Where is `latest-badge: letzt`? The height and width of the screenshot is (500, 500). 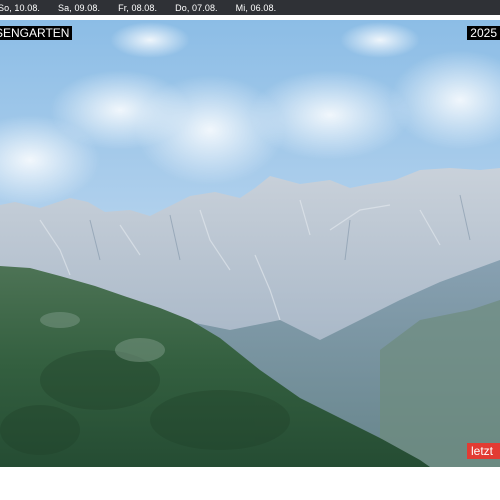
latest-badge: letzt is located at coordinates (483, 451).